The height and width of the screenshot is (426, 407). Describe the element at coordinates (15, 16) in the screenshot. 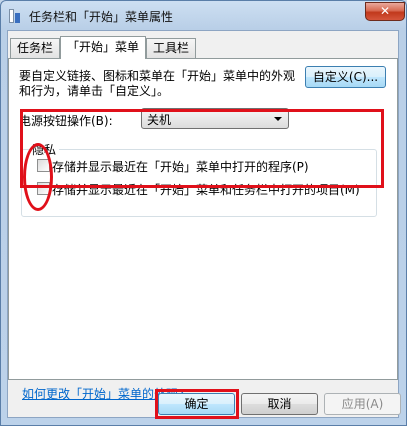

I see `taskbar-properties-icon` at that location.